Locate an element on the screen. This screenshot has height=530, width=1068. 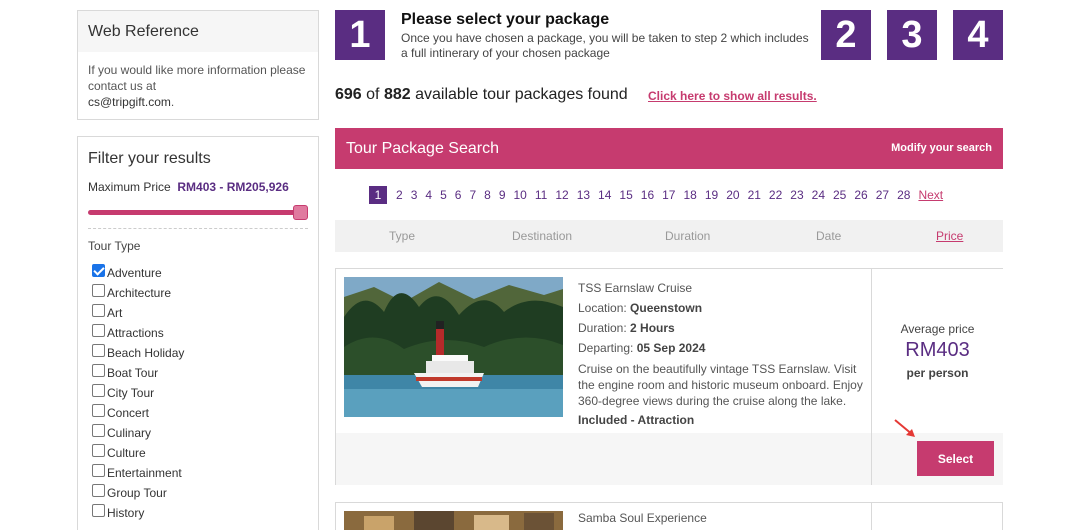
price-min-value: RM403 is located at coordinates (197, 187).